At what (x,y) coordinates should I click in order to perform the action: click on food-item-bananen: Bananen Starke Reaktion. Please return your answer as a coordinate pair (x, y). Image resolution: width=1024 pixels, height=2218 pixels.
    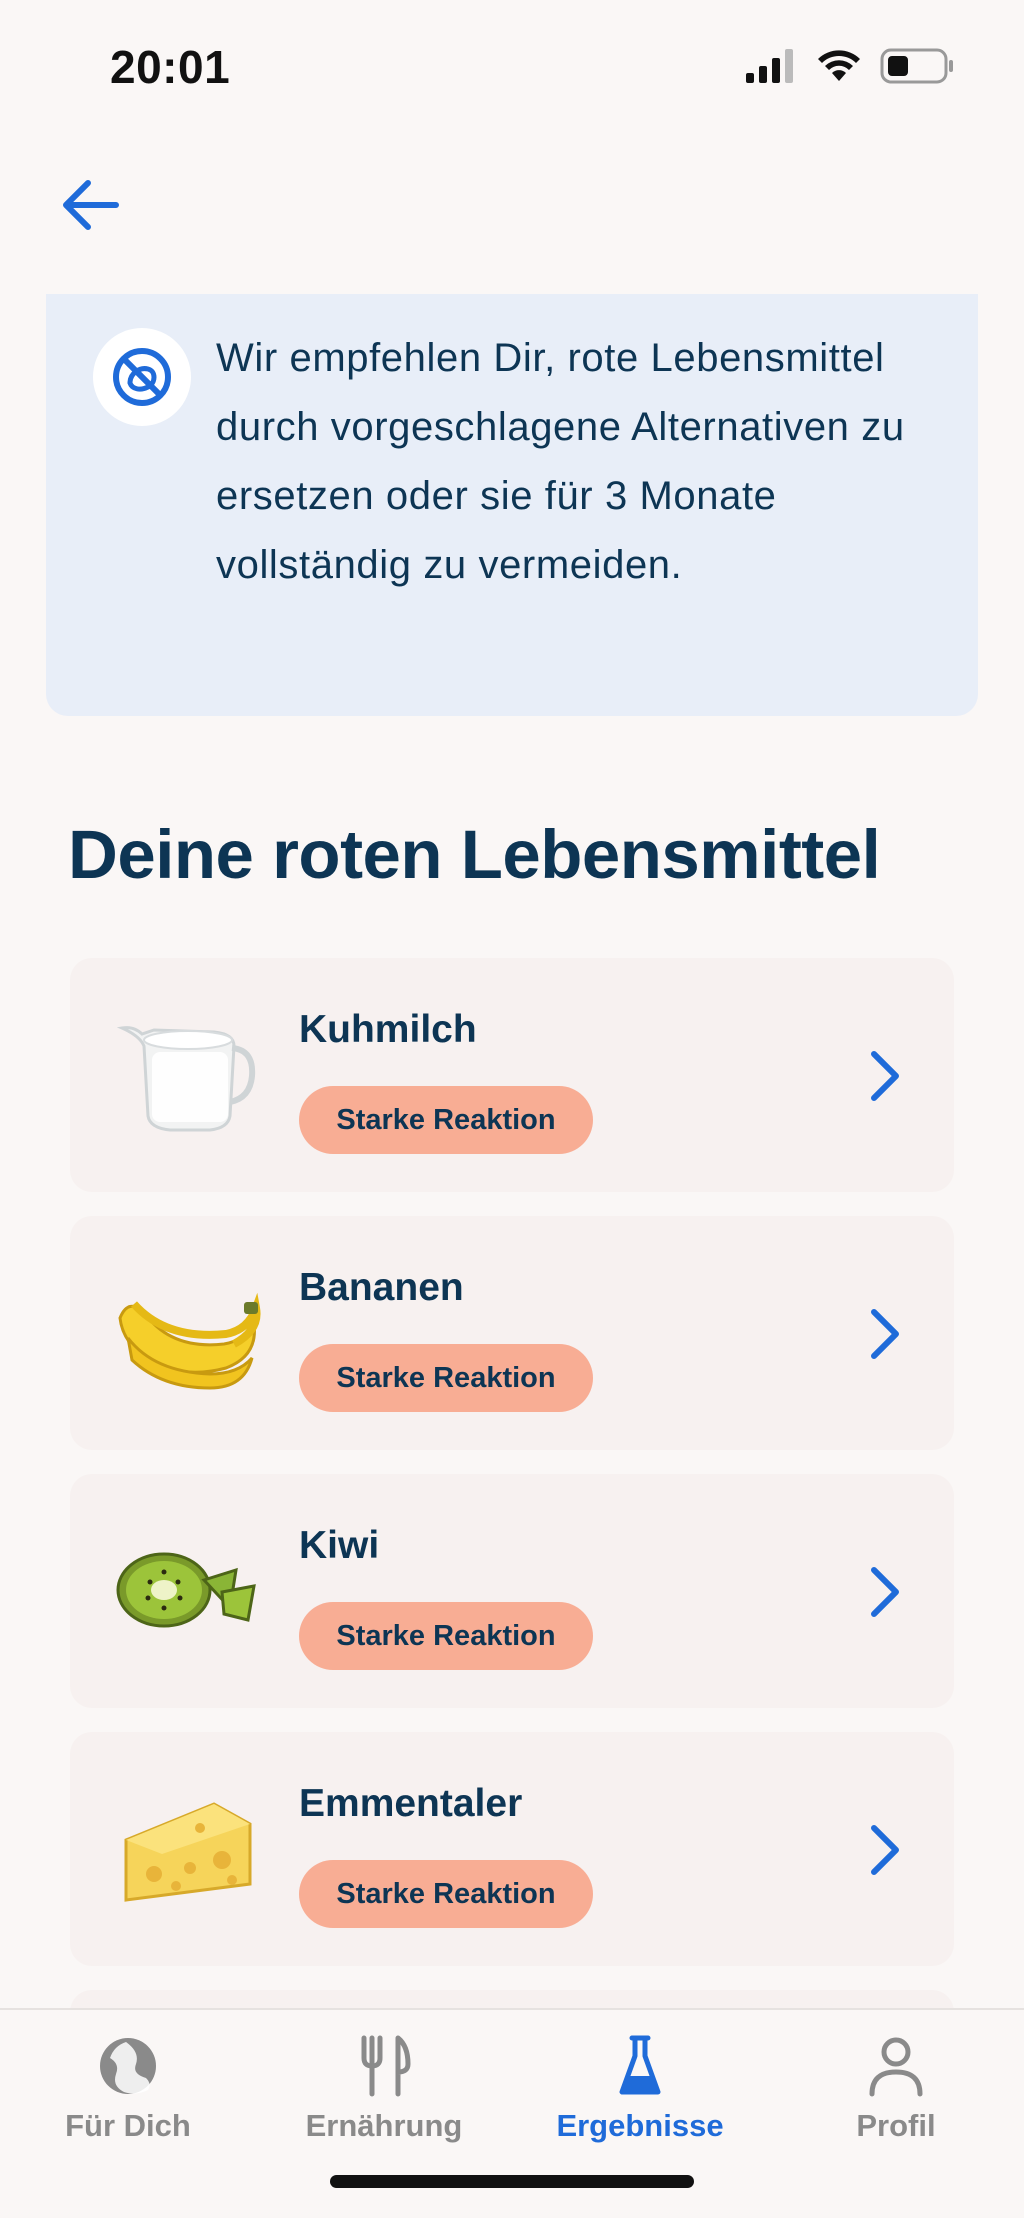
    Looking at the image, I should click on (512, 1333).